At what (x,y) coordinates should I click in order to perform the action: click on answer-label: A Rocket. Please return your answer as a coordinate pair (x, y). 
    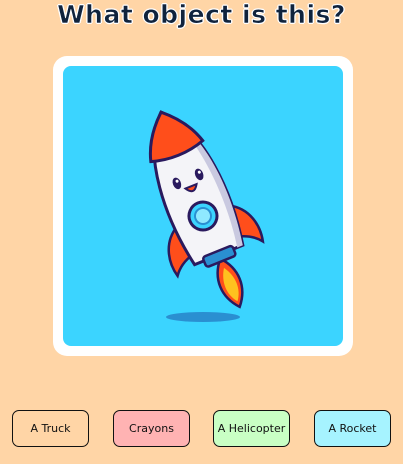
    Looking at the image, I should click on (352, 428).